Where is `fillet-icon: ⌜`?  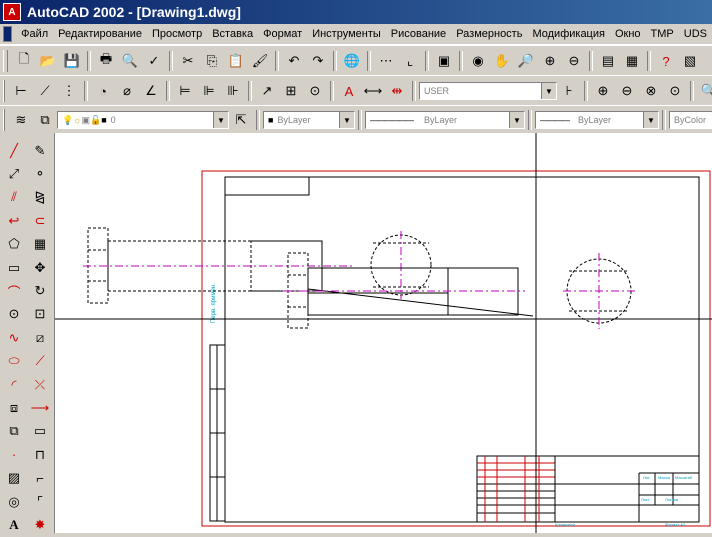
fillet-icon: ⌜ is located at coordinates (40, 501).